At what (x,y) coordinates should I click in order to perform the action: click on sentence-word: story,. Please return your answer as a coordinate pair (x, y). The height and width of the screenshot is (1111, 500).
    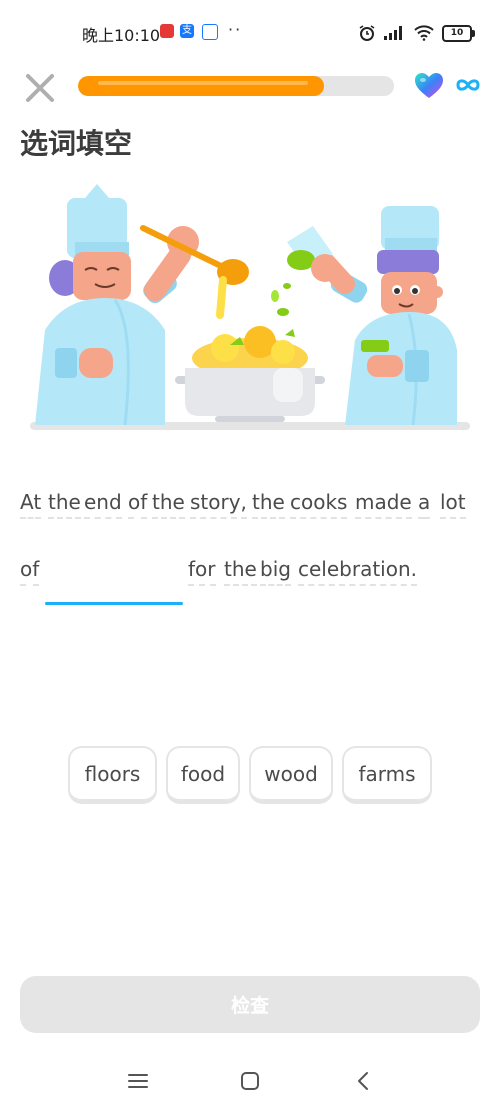
    Looking at the image, I should click on (218, 504).